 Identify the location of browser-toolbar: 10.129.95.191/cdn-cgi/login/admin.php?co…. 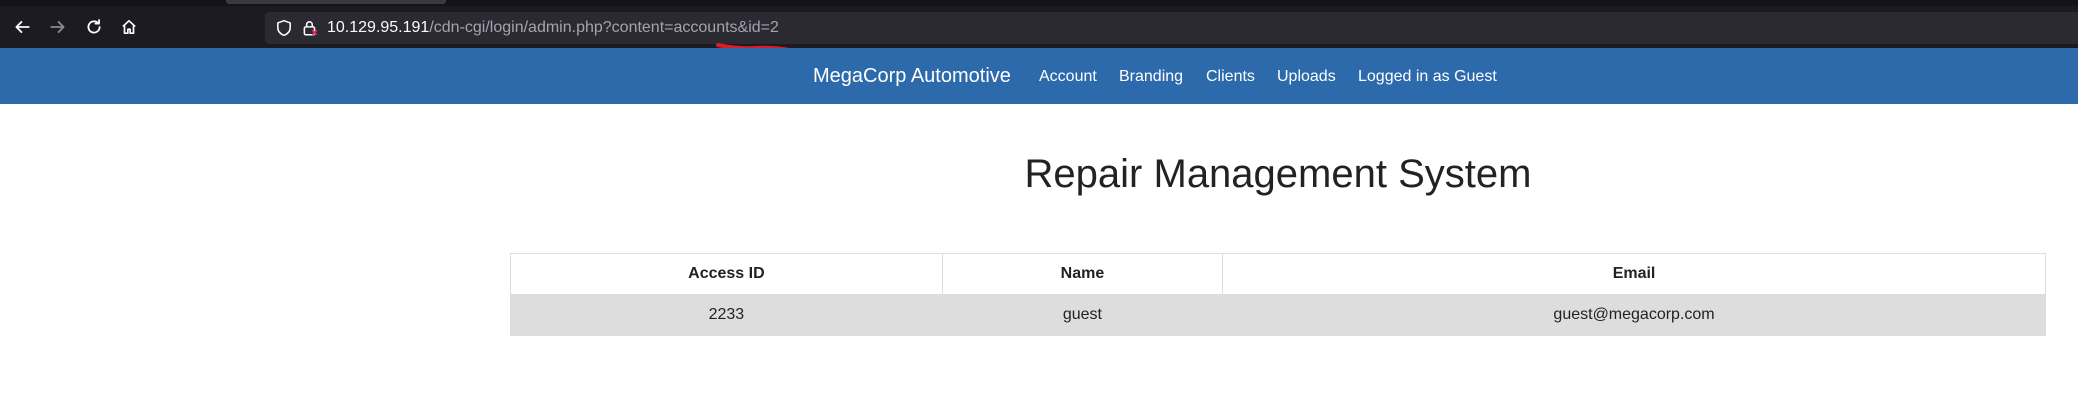
(1039, 26).